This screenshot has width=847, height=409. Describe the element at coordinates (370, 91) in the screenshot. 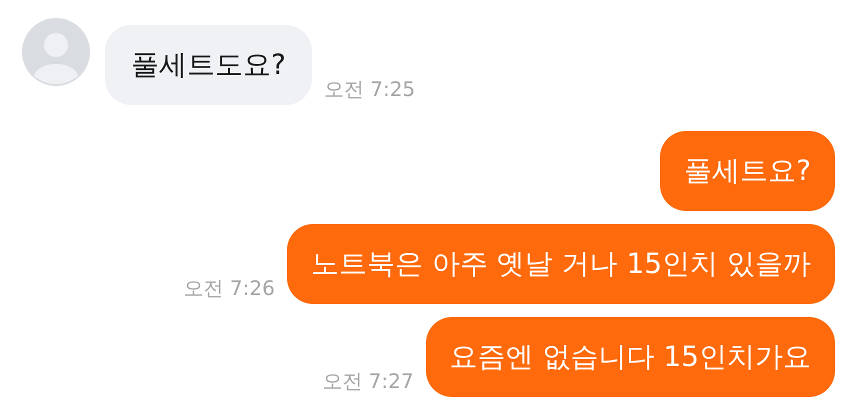

I see `message-time: 오전 7:25` at that location.